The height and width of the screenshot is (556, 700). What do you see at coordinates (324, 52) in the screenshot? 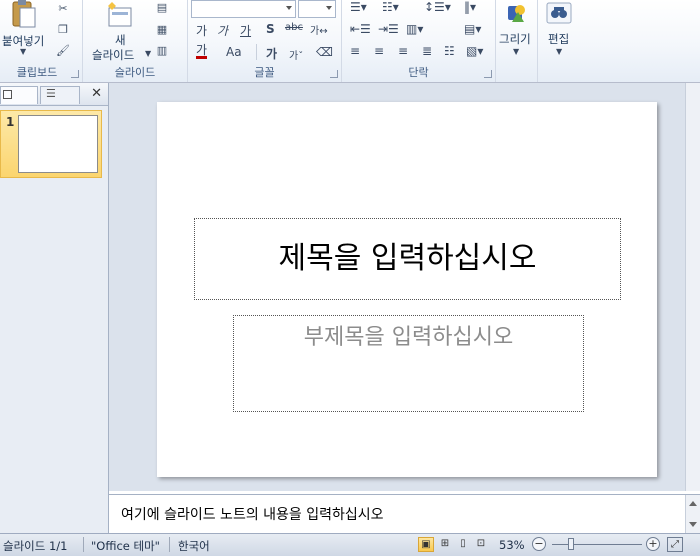
I see `clear-format-icon: ⌫` at bounding box center [324, 52].